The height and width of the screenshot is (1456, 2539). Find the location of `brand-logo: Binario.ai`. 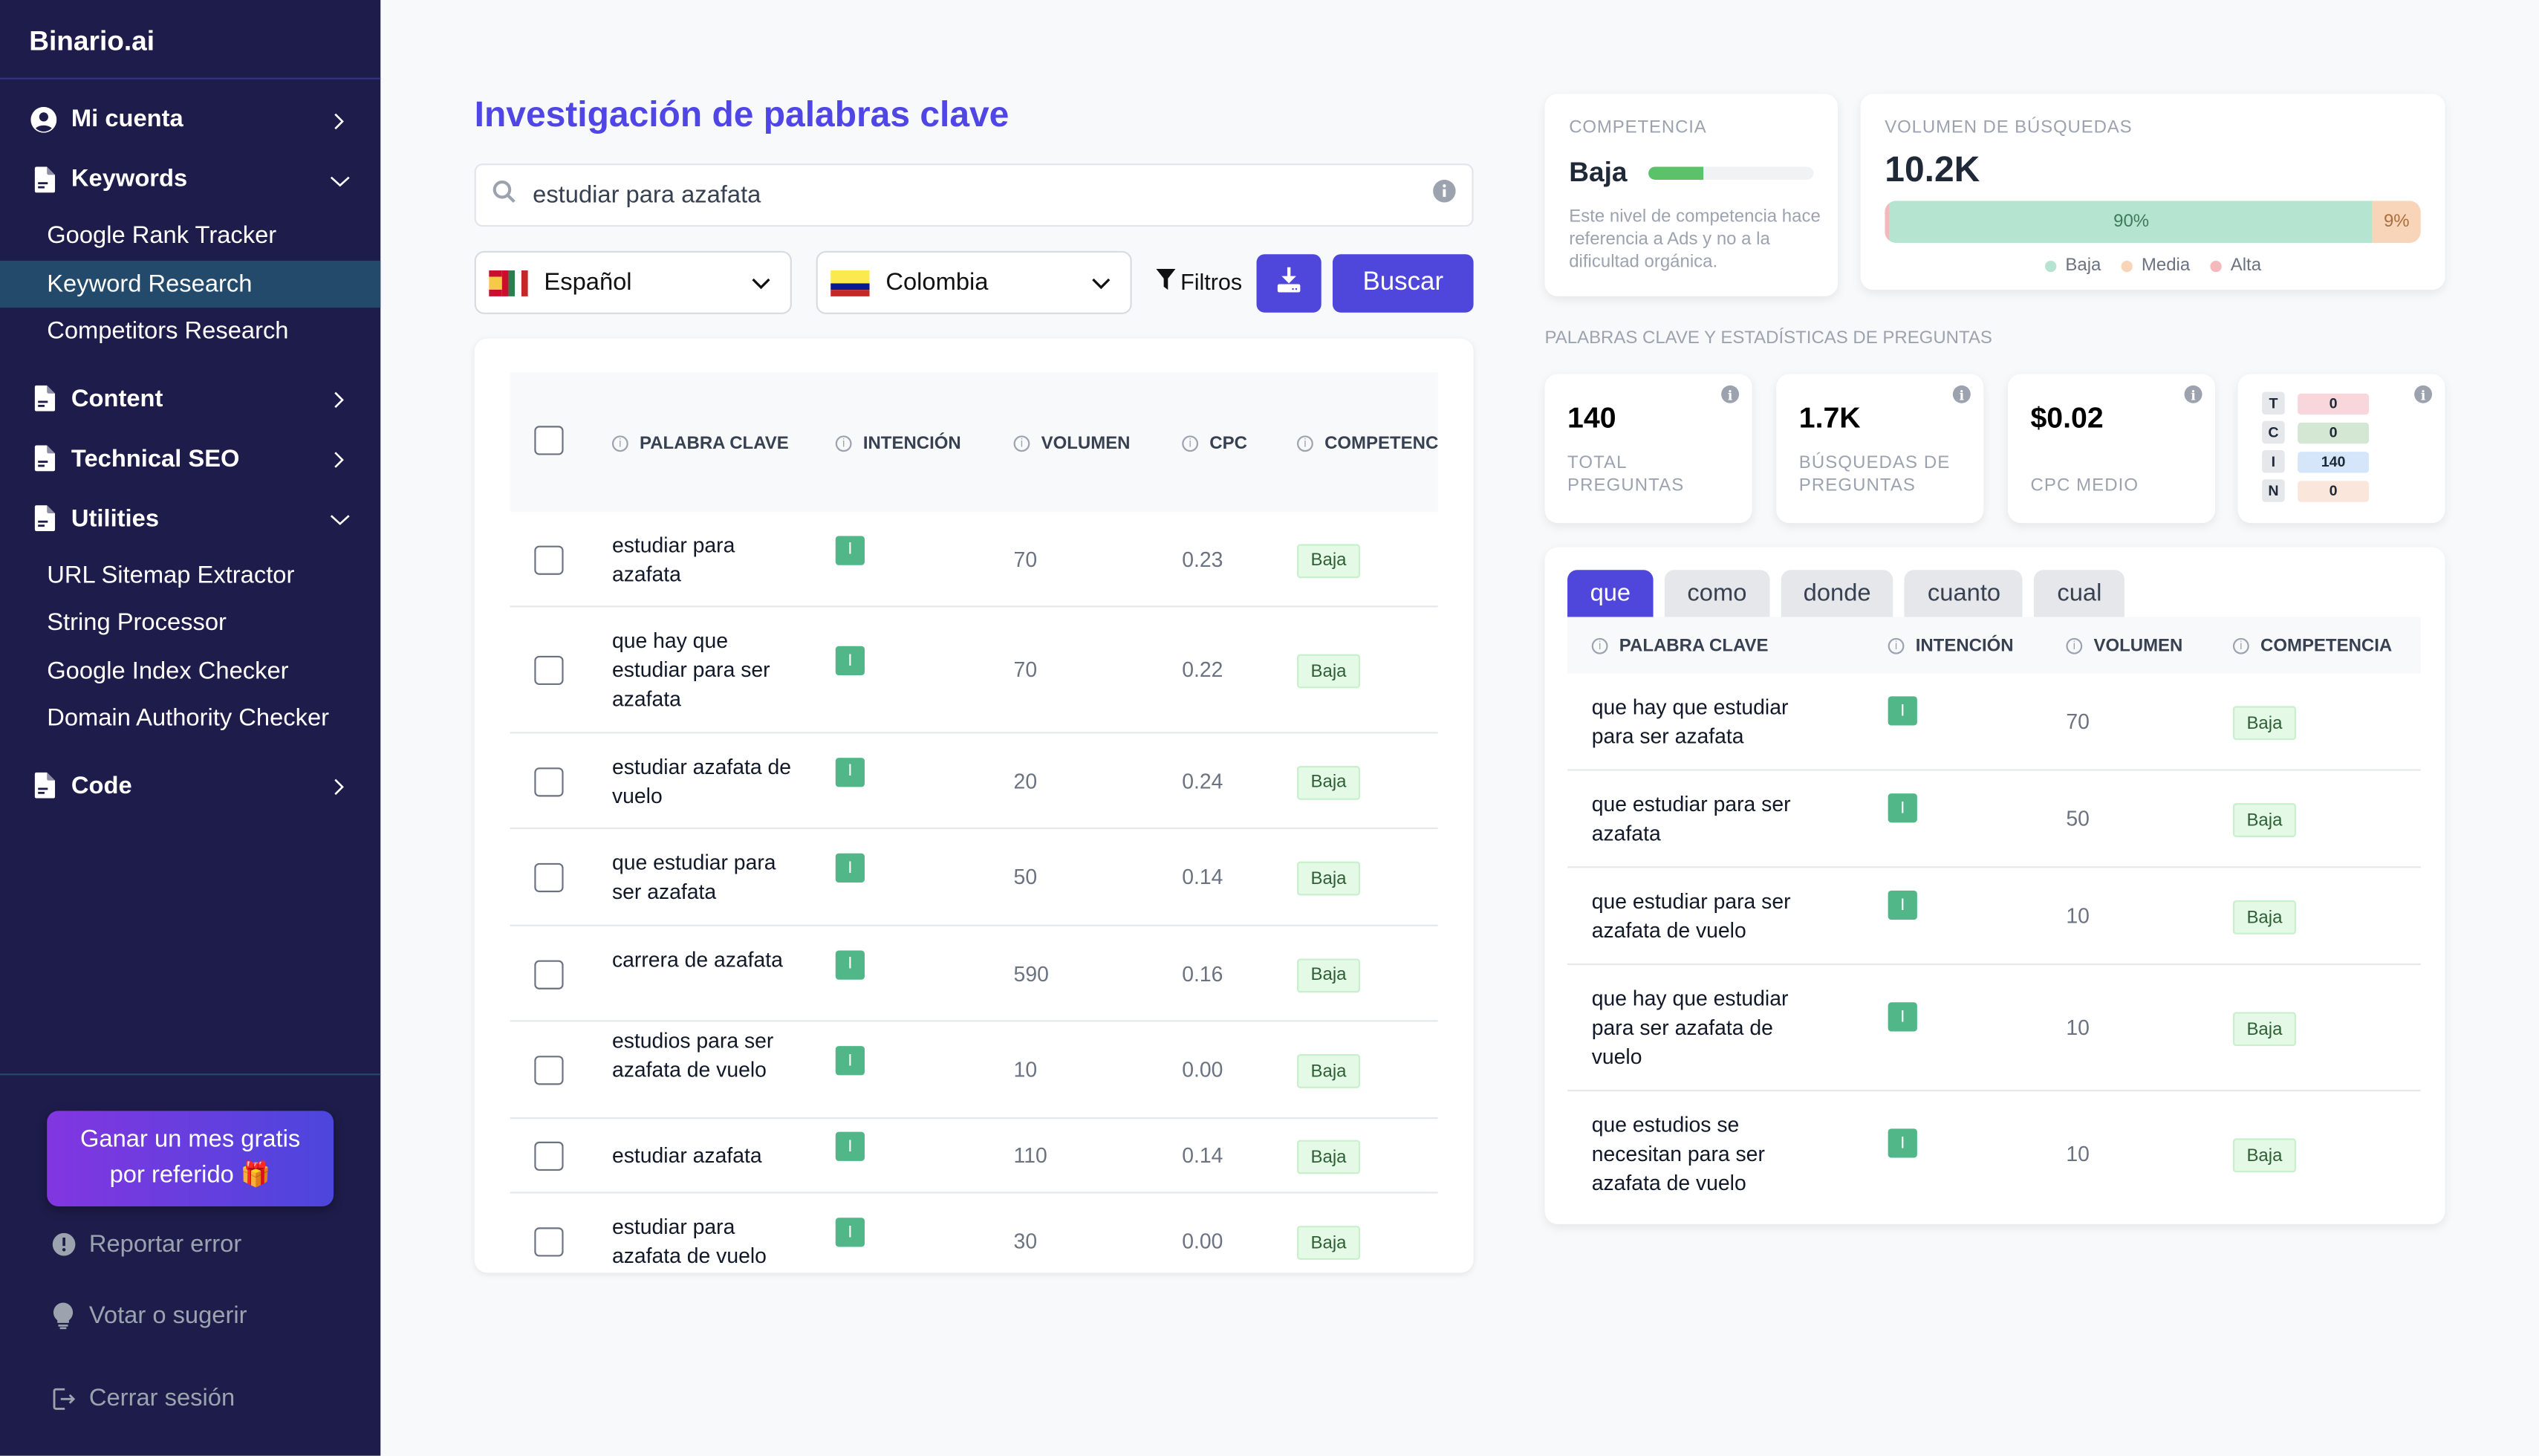

brand-logo: Binario.ai is located at coordinates (92, 43).